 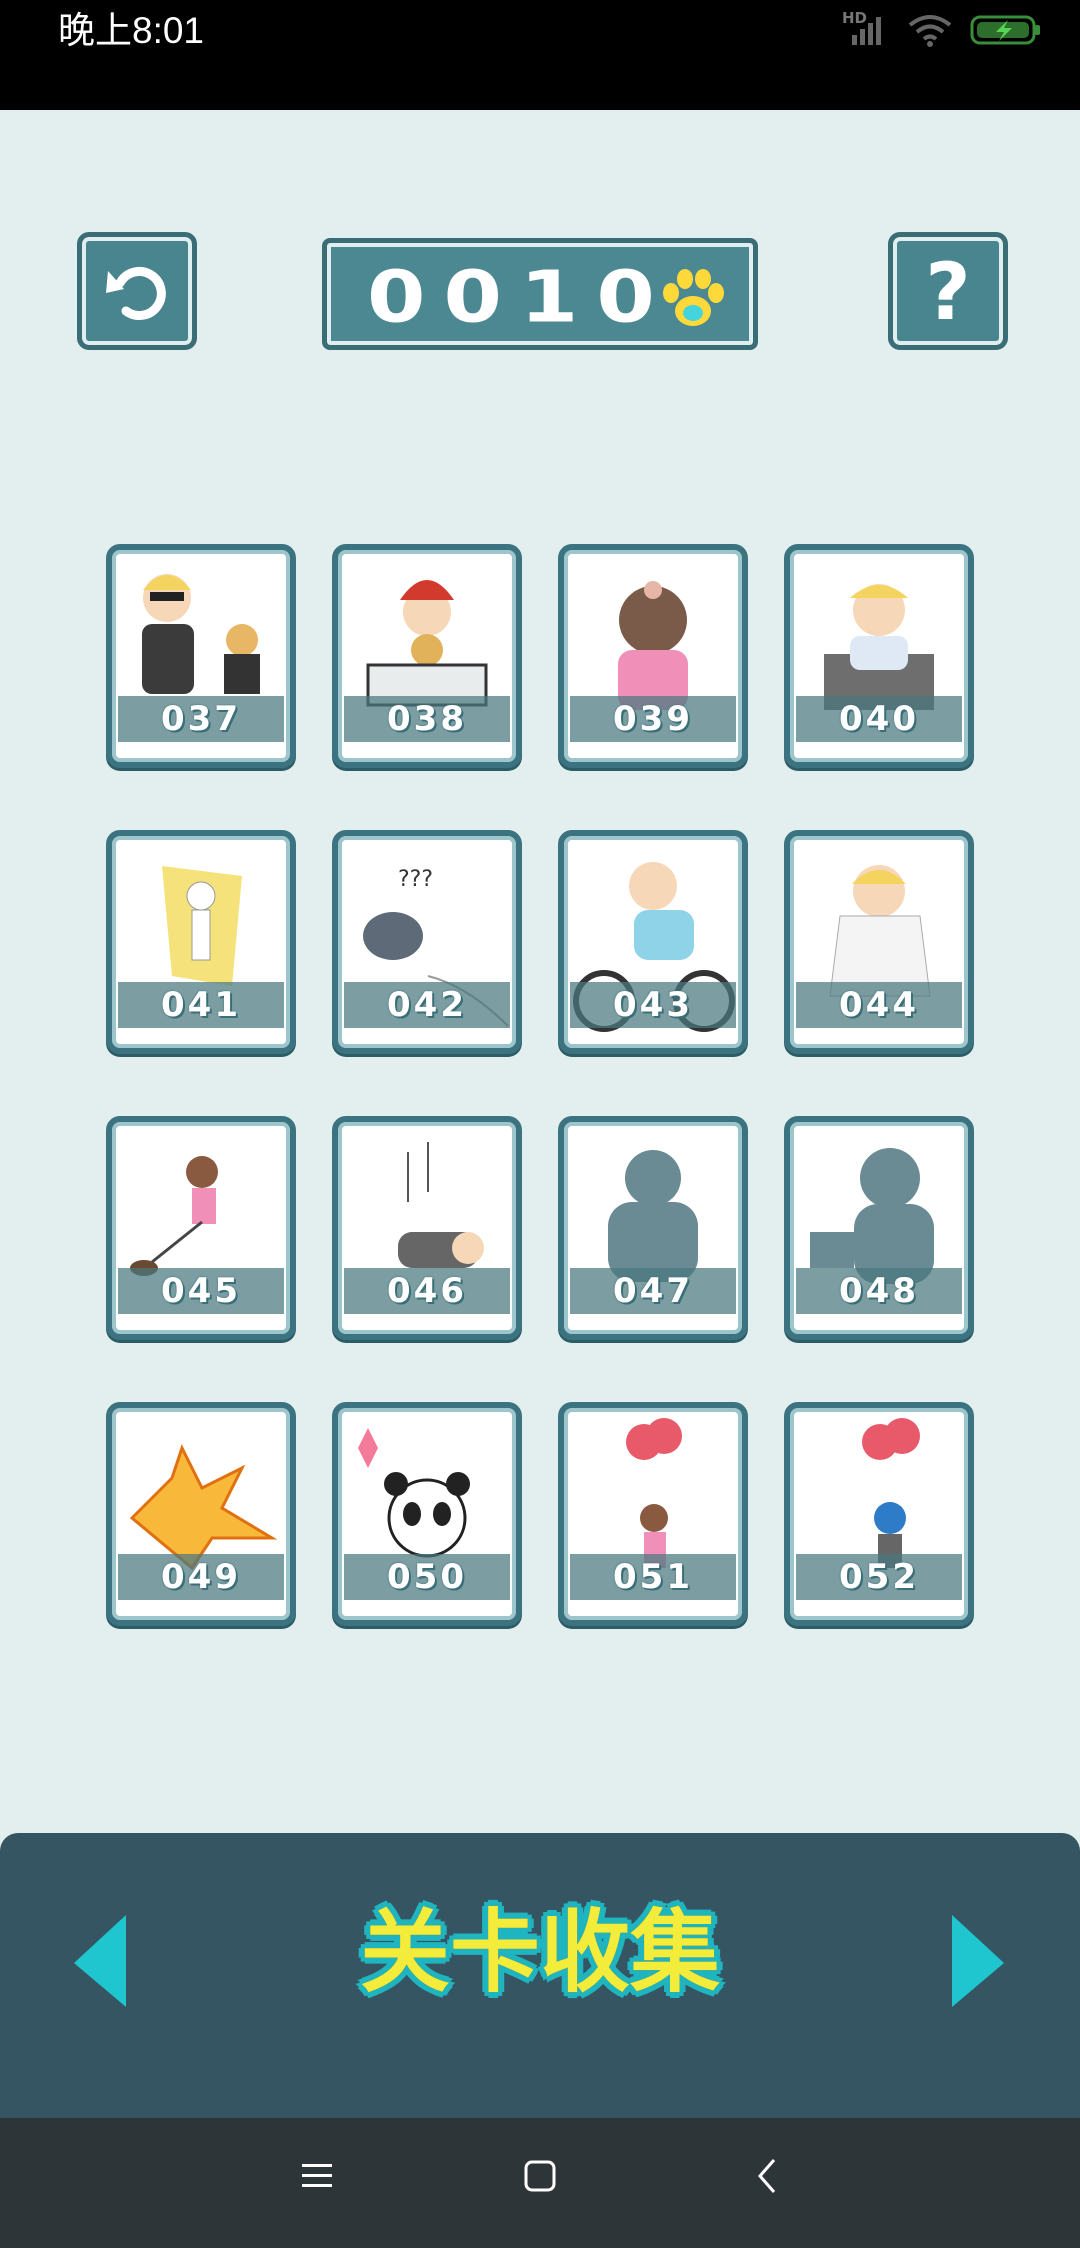 What do you see at coordinates (930, 31) in the screenshot?
I see `wifi-icon` at bounding box center [930, 31].